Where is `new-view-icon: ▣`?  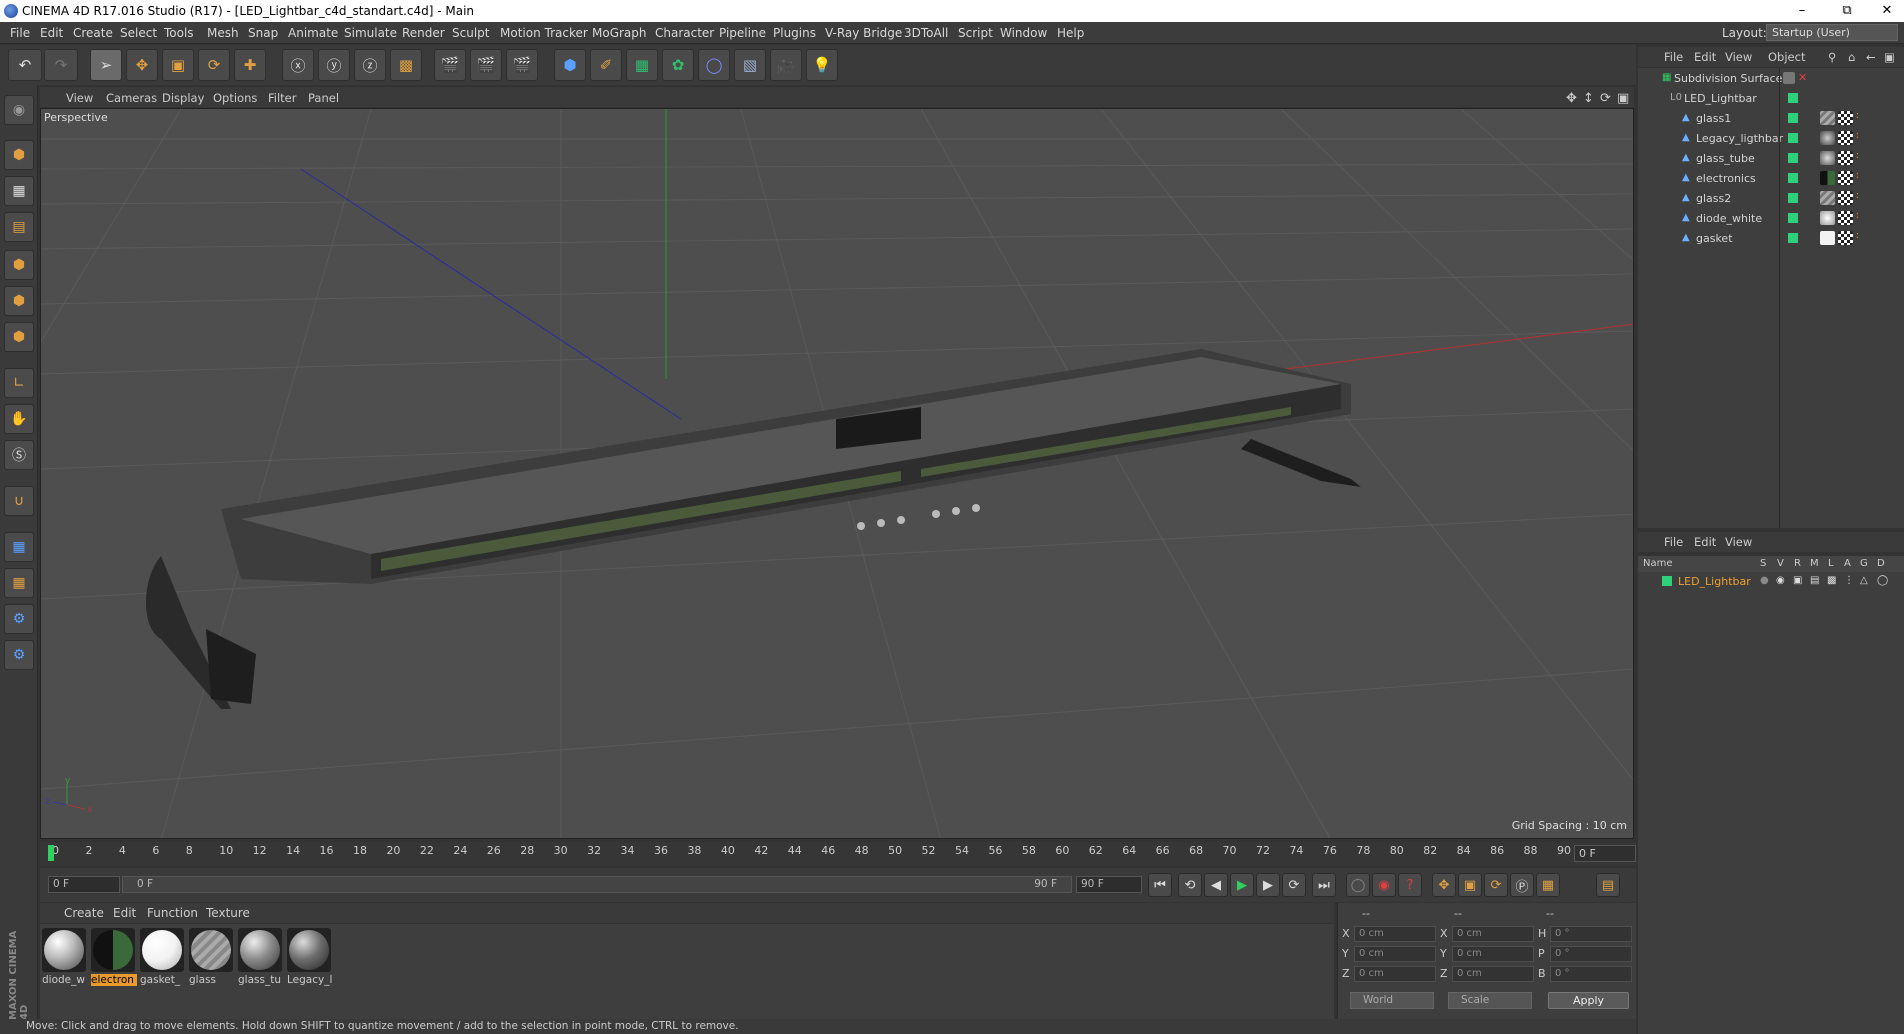
new-view-icon: ▣ is located at coordinates (1889, 57).